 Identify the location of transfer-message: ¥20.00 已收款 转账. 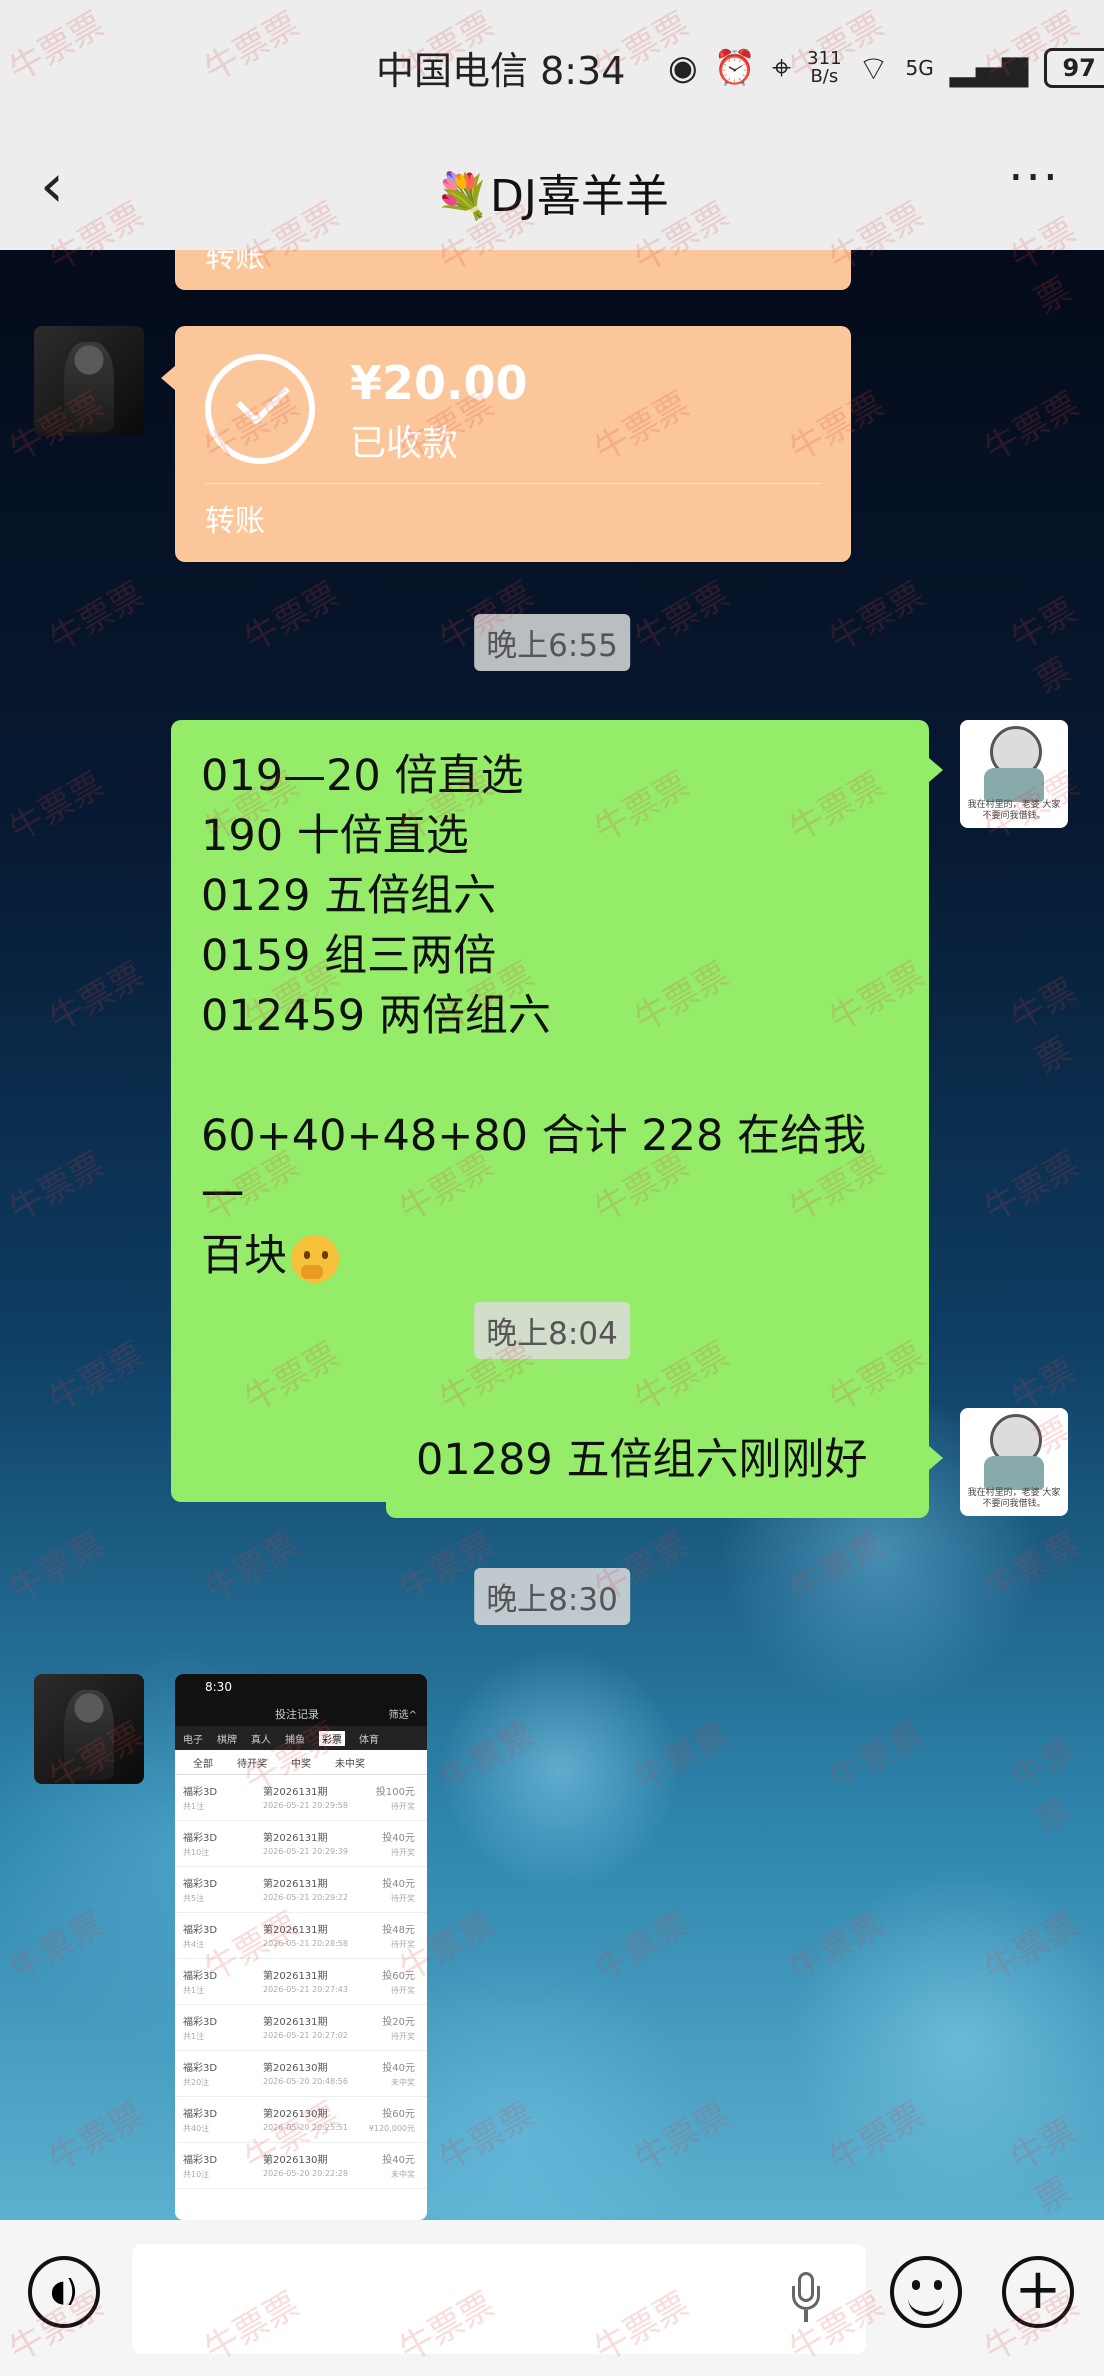
(506, 444).